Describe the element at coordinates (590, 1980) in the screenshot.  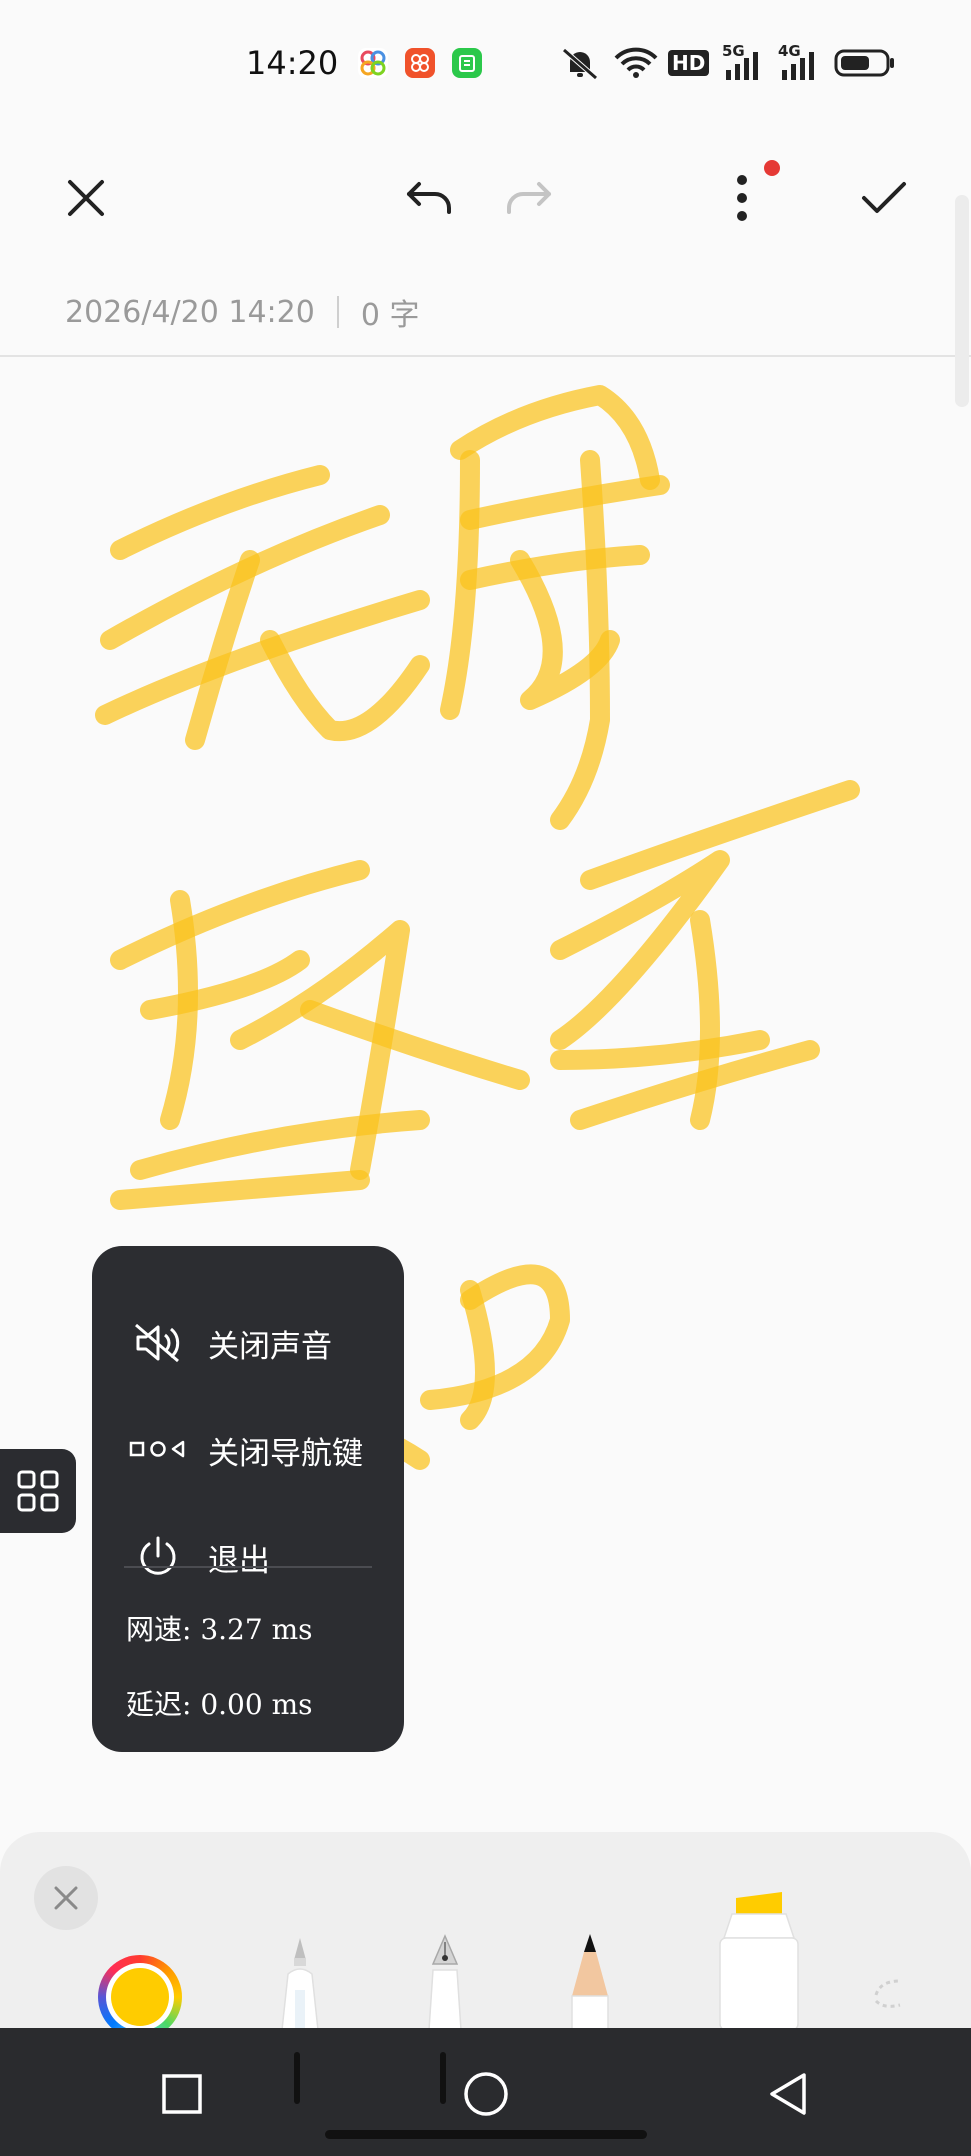
I see `pencil-tool` at that location.